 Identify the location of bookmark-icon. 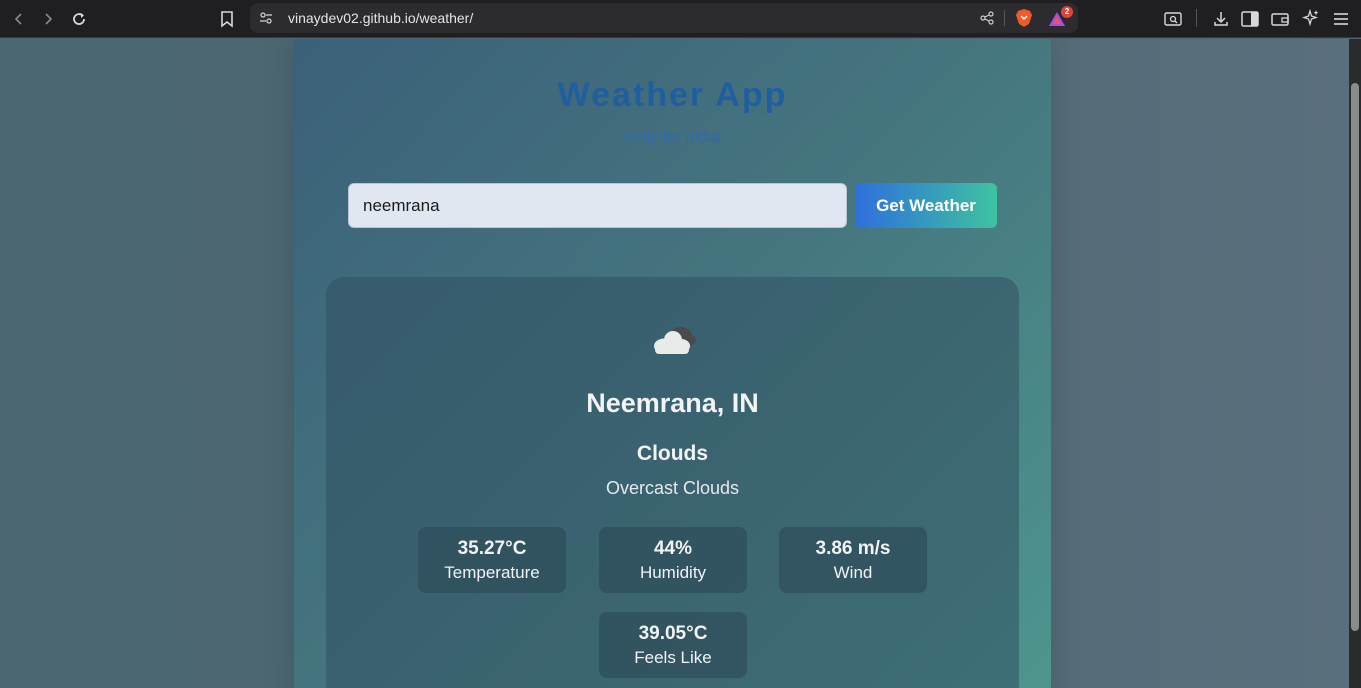
(227, 19).